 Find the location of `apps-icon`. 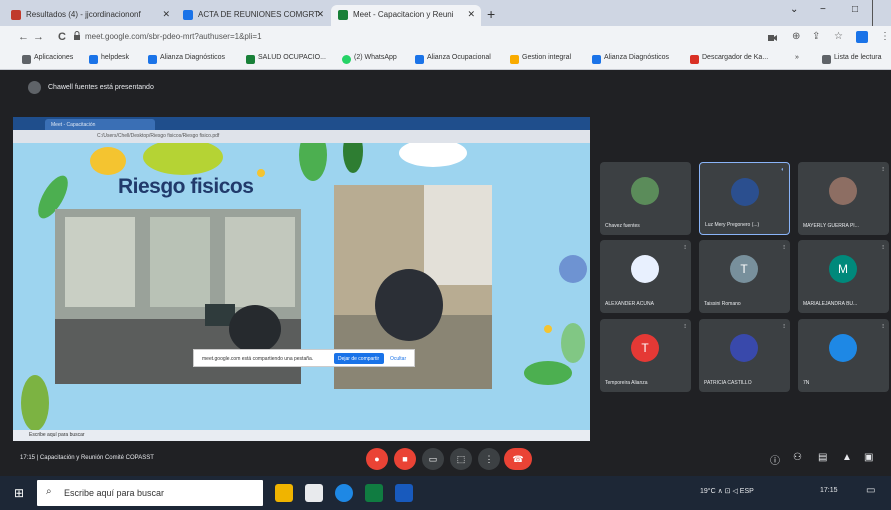

apps-icon is located at coordinates (26, 59).